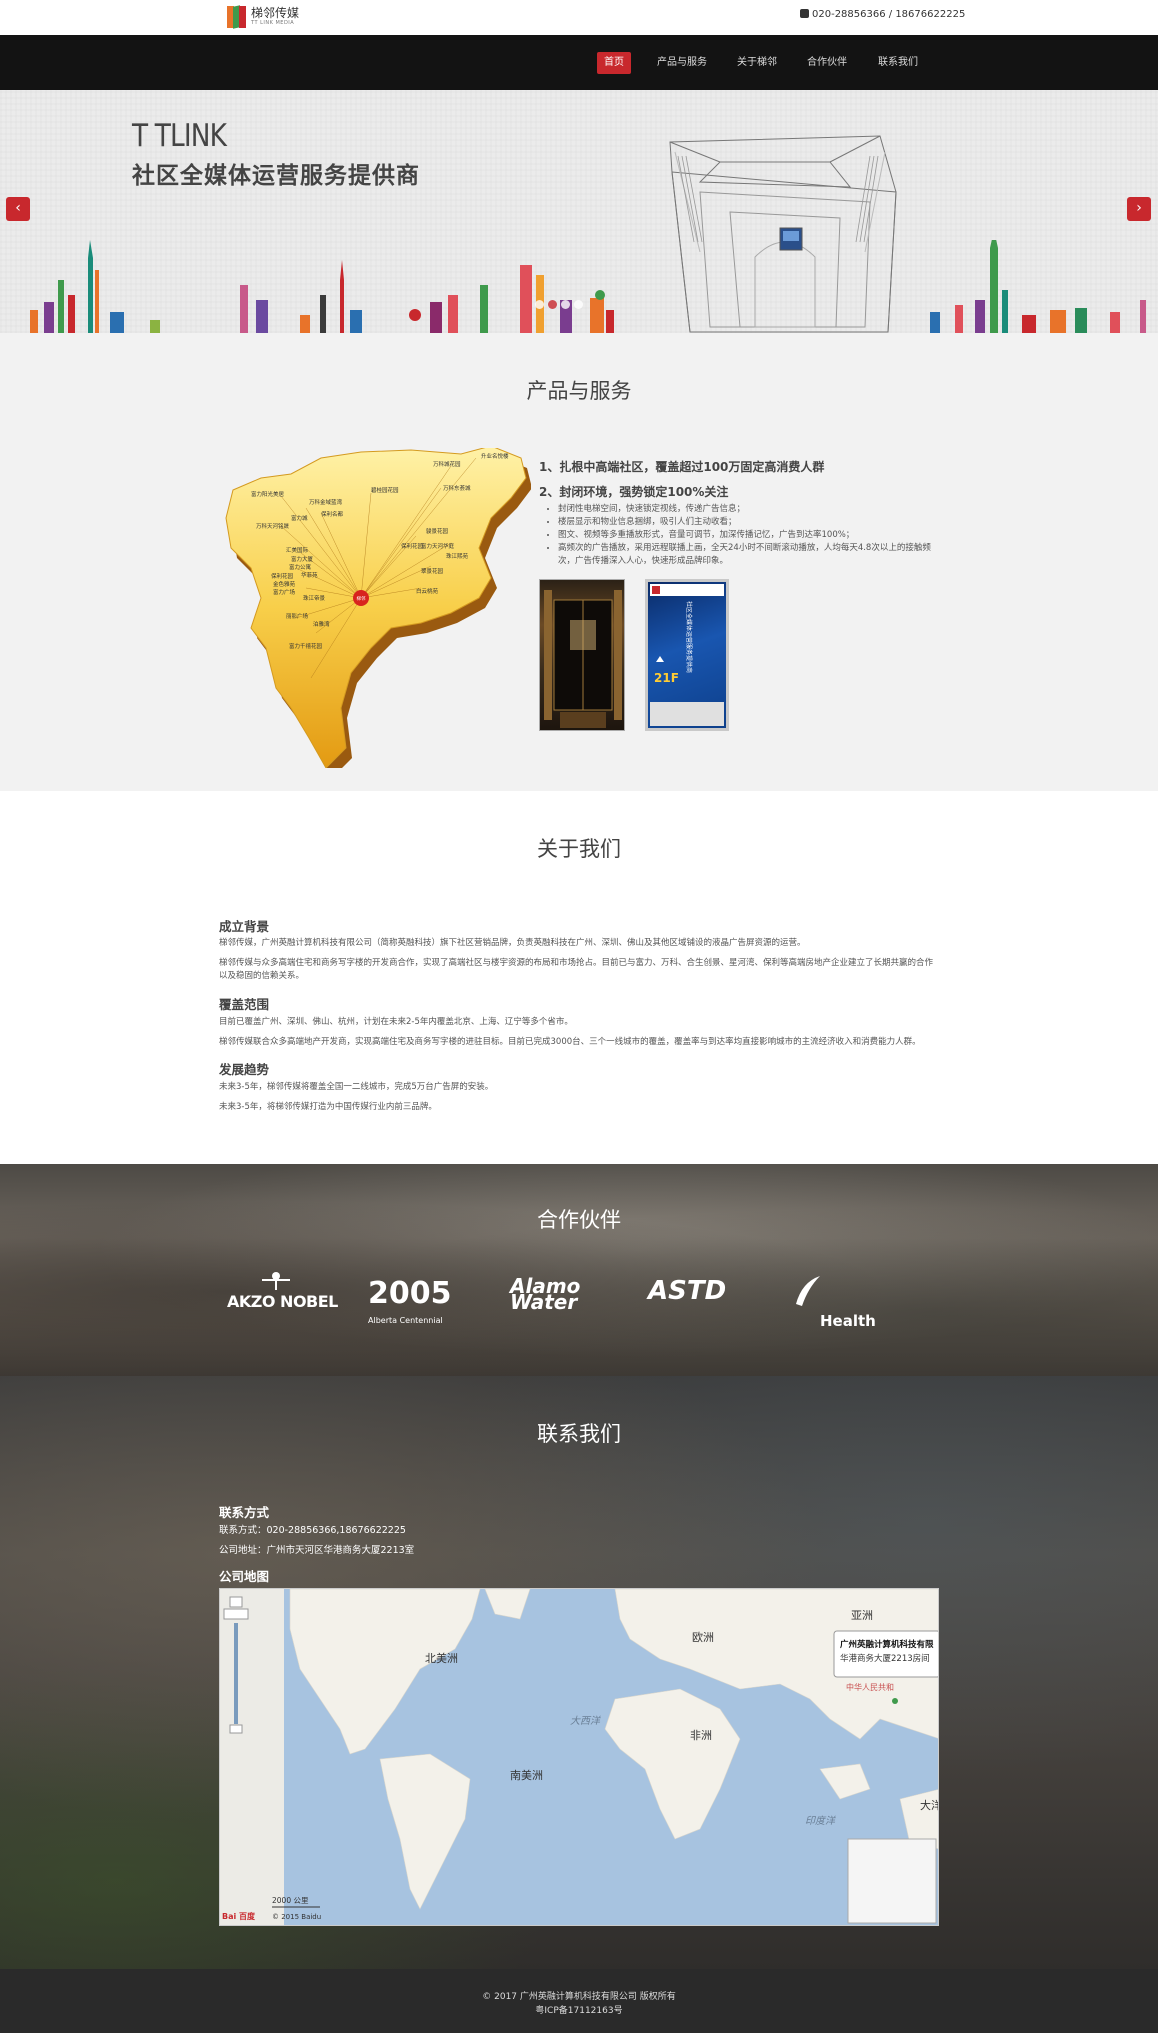 This screenshot has width=1158, height=2033. What do you see at coordinates (808, 1291) in the screenshot?
I see `health-swoosh-icon` at bounding box center [808, 1291].